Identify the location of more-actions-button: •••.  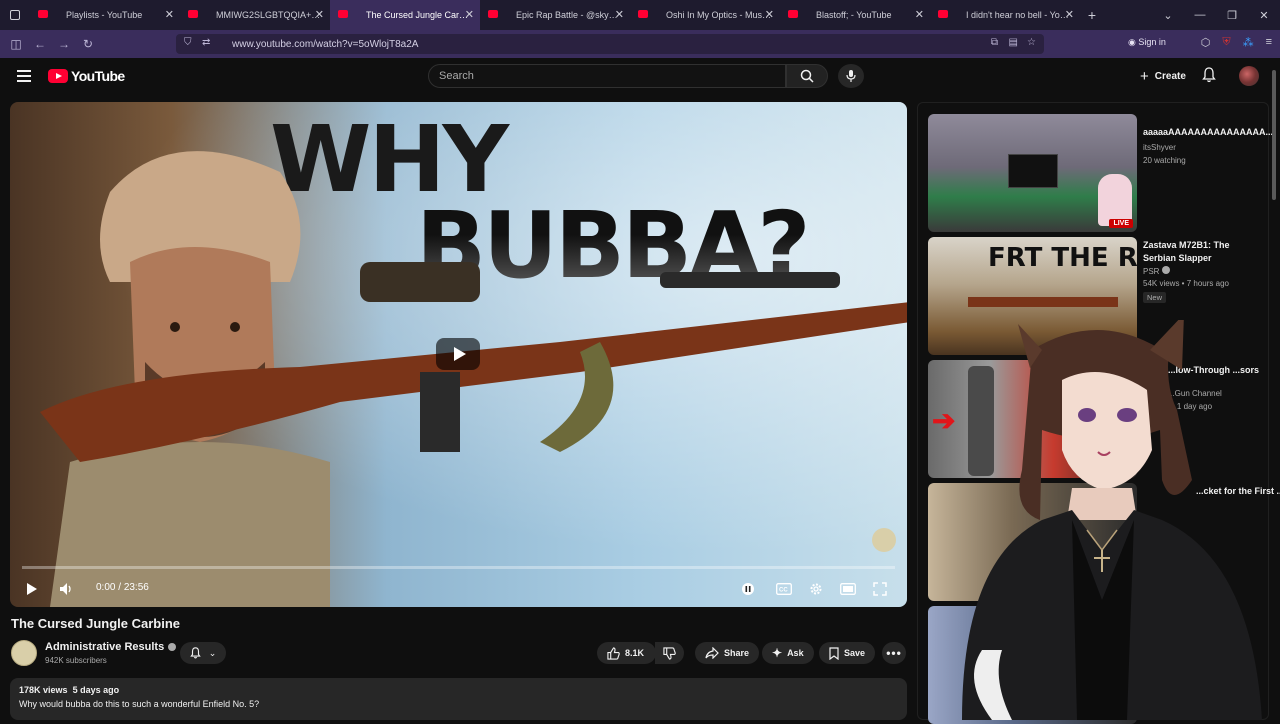
(894, 653).